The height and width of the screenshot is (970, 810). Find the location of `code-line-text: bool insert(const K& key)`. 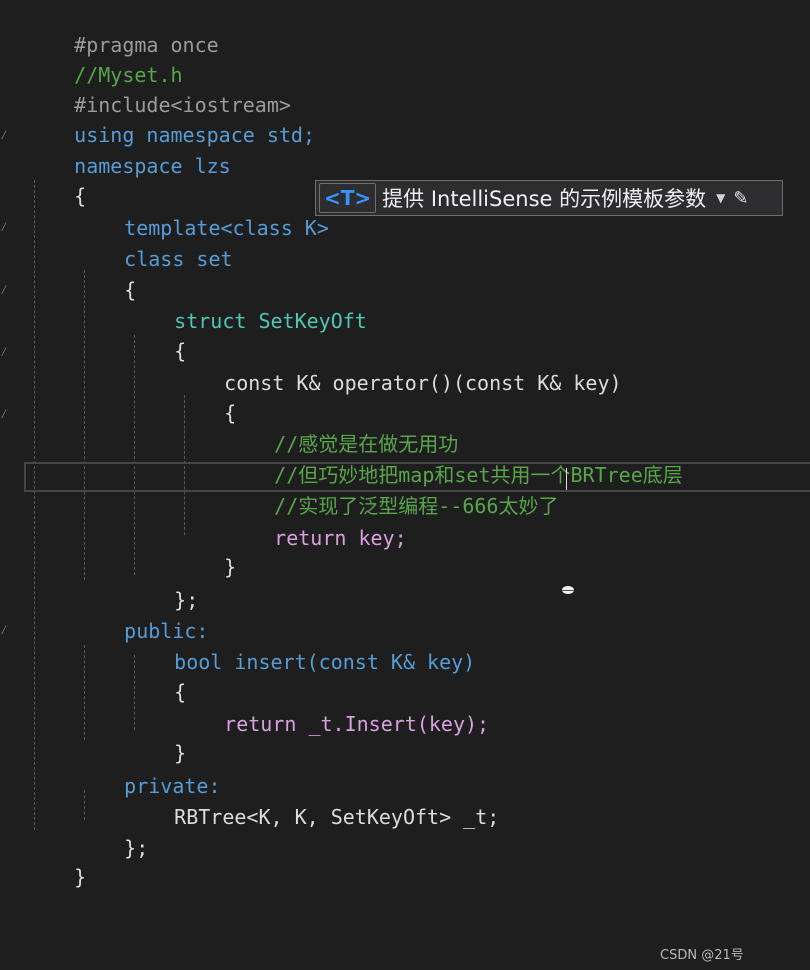

code-line-text: bool insert(const K& key) is located at coordinates (325, 662).